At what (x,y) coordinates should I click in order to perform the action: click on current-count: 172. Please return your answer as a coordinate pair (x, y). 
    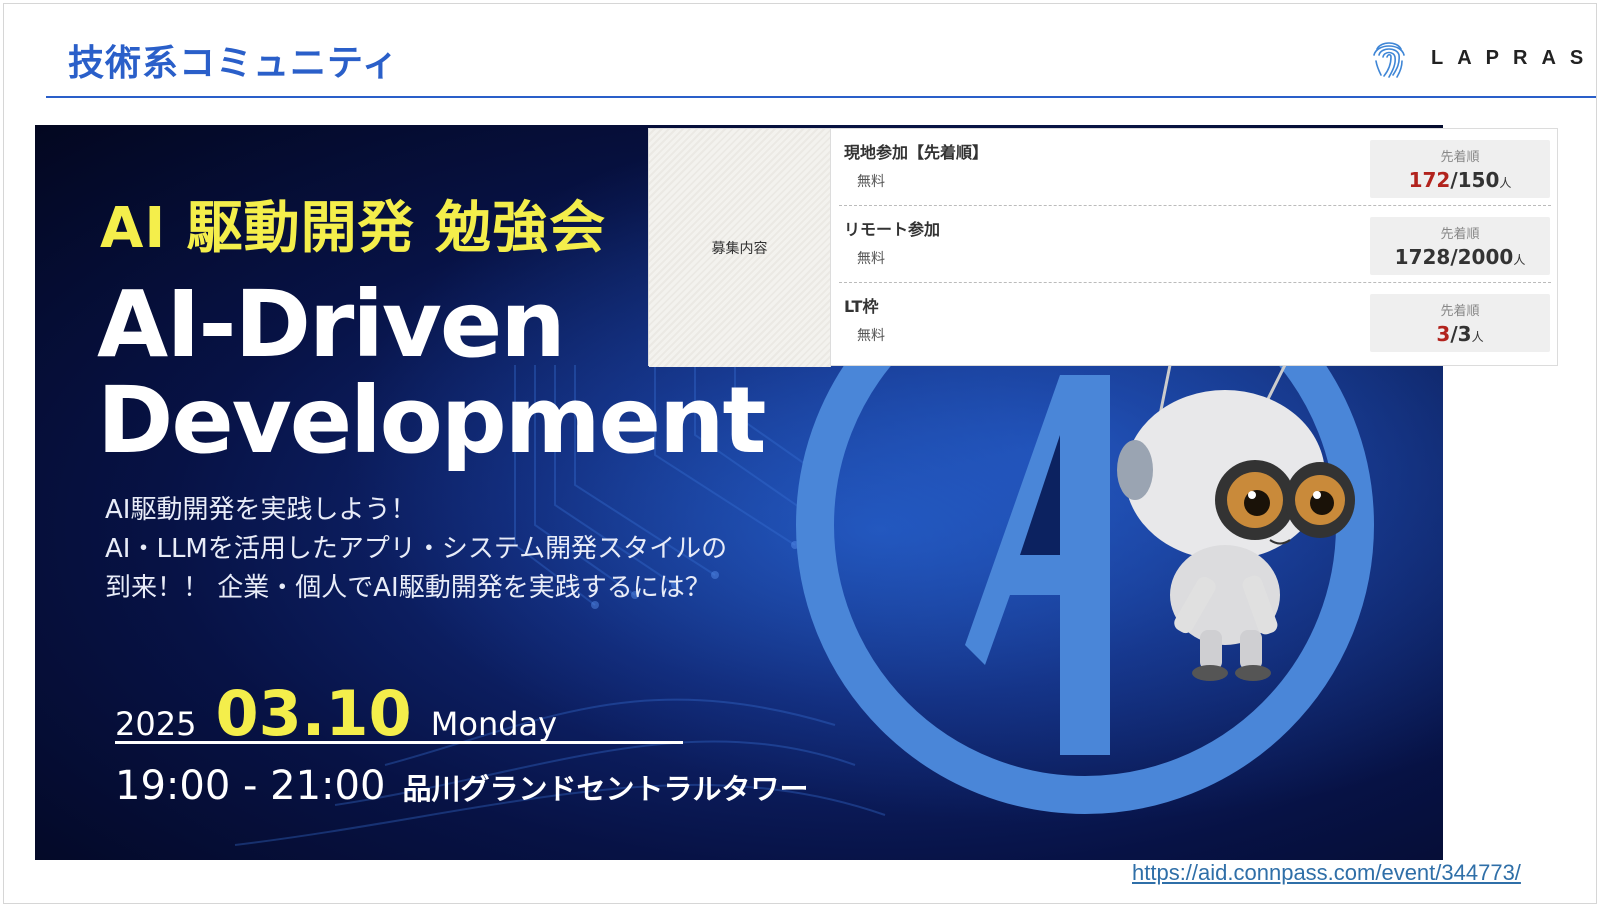
    Looking at the image, I should click on (1429, 180).